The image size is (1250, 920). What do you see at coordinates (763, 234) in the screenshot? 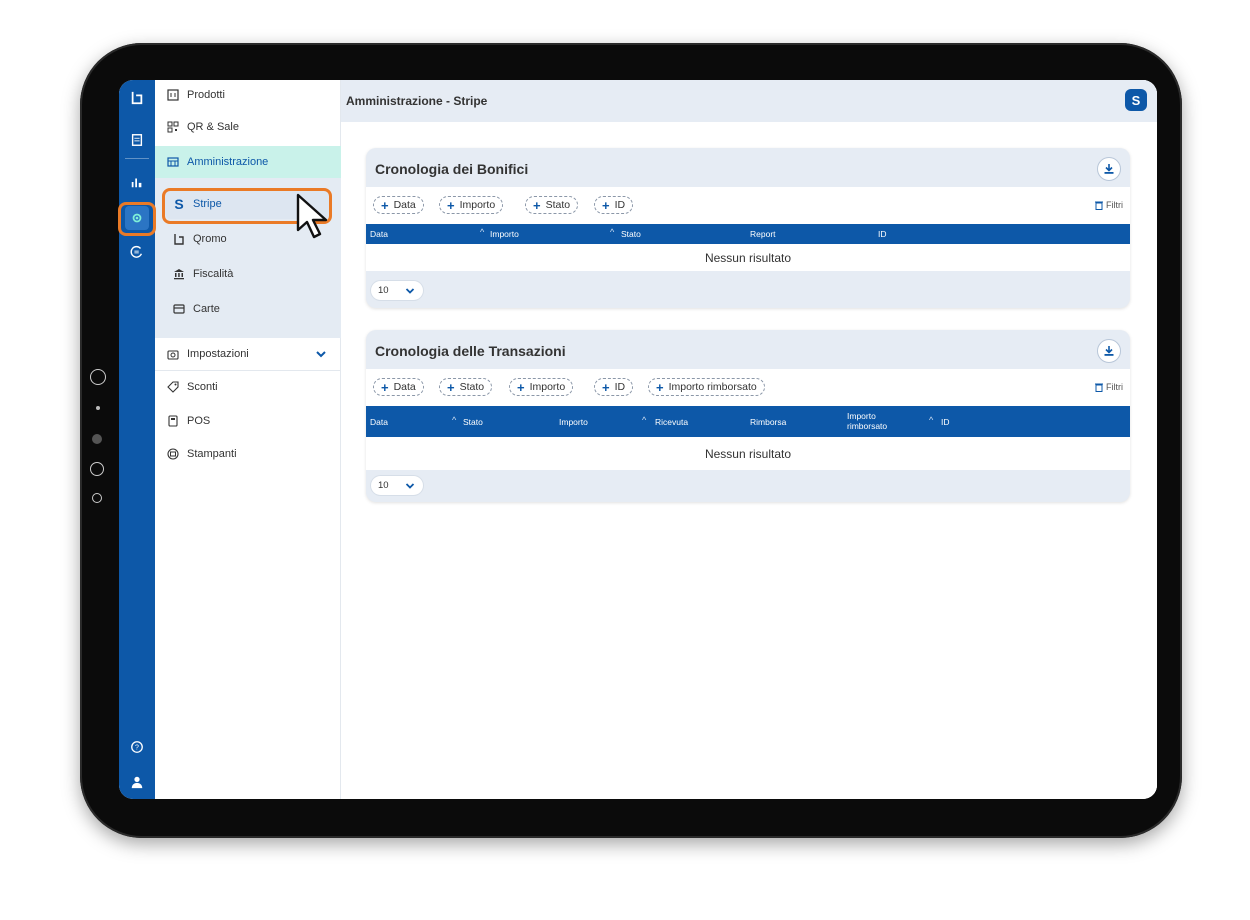
I see `column-header-report: Report` at bounding box center [763, 234].